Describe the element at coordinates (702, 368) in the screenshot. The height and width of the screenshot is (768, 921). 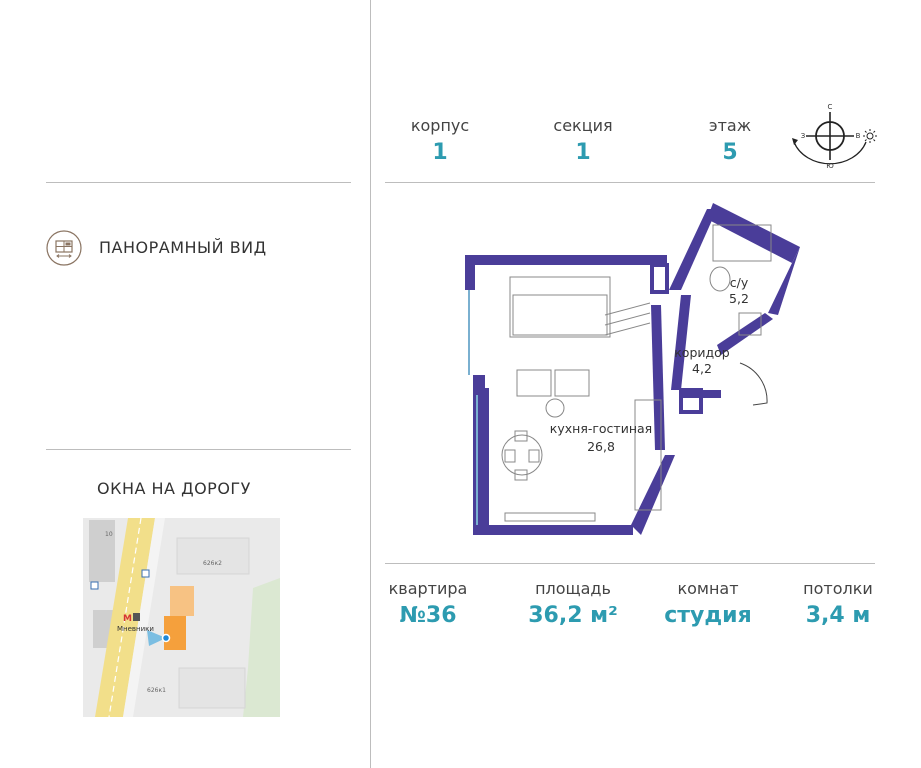
I see `corridor-area: 4,2` at that location.